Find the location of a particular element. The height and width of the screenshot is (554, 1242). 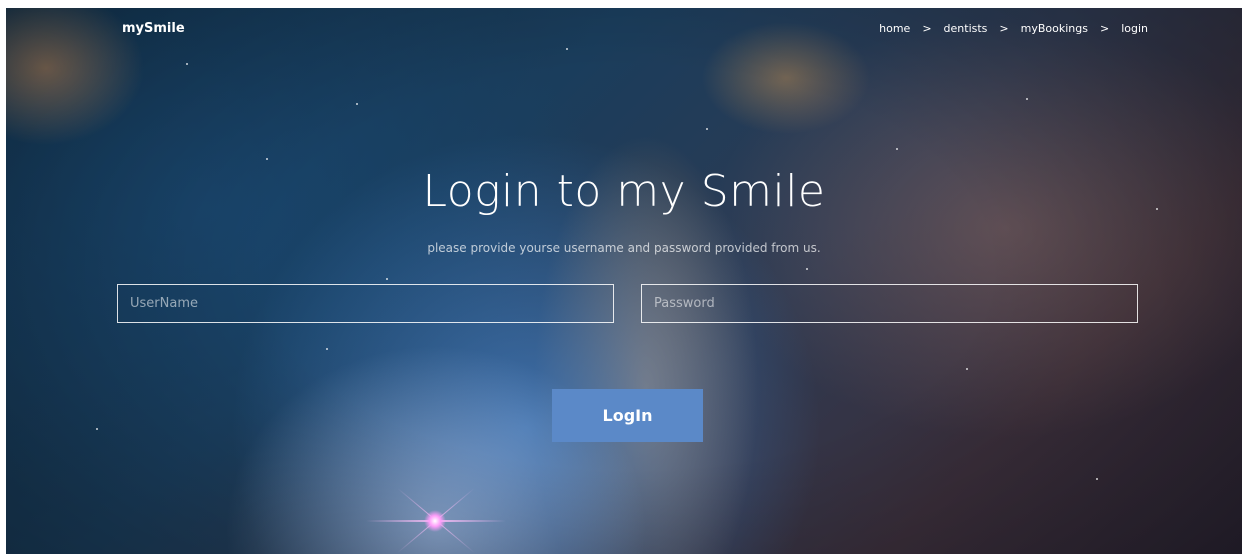

bright-star is located at coordinates (435, 521).